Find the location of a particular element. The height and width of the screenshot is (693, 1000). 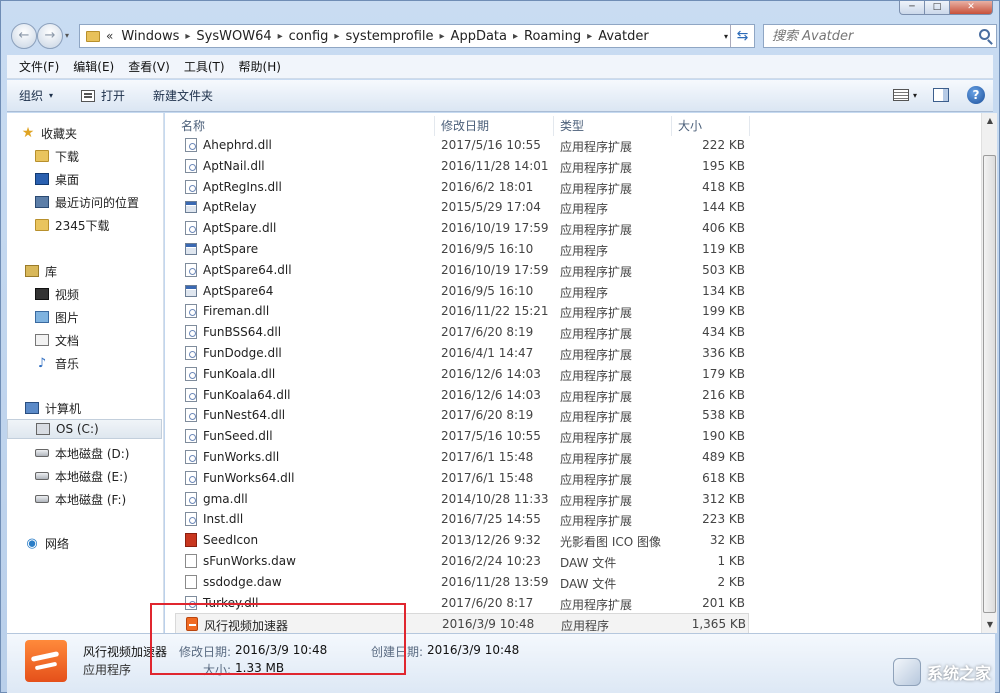

new-folder-button: 新建文件夹 is located at coordinates (183, 95).